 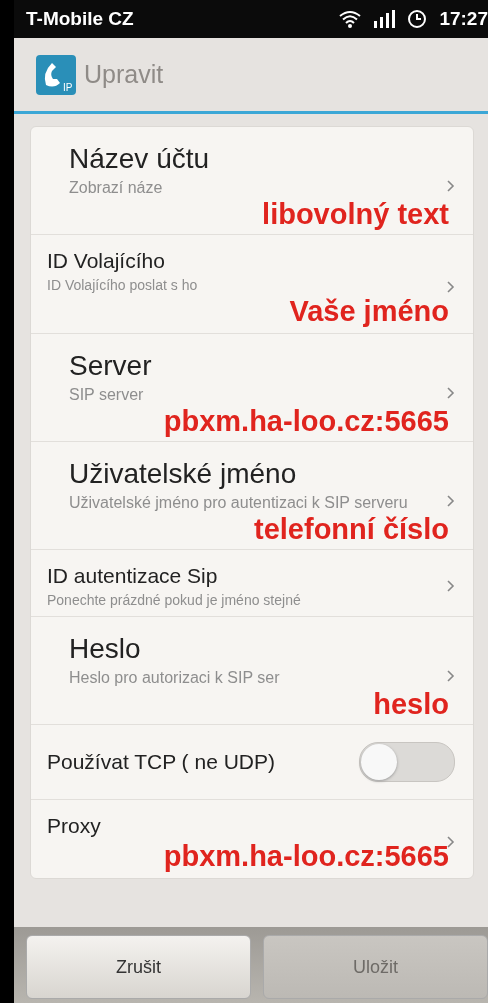 What do you see at coordinates (139, 159) in the screenshot?
I see `setting-title: Název účtu` at bounding box center [139, 159].